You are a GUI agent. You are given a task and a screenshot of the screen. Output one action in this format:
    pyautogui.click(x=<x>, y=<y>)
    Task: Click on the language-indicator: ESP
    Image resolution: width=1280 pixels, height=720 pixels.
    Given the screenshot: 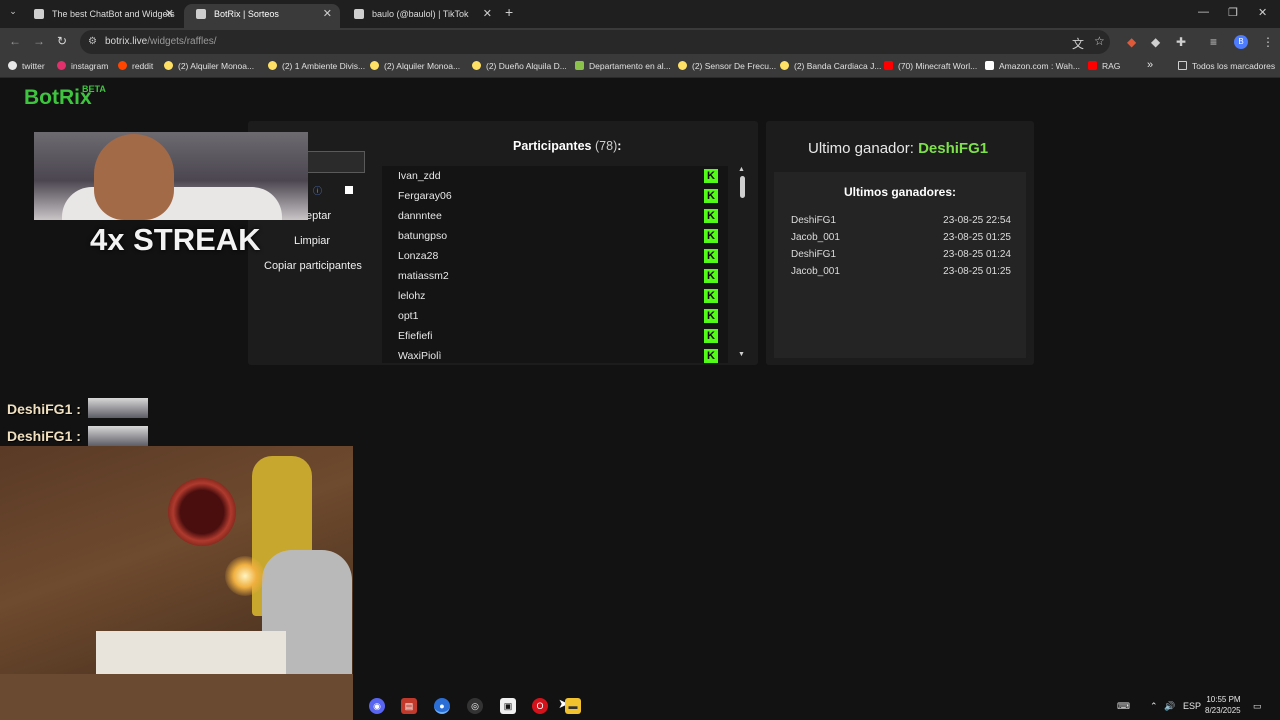 What is the action you would take?
    pyautogui.click(x=1192, y=706)
    